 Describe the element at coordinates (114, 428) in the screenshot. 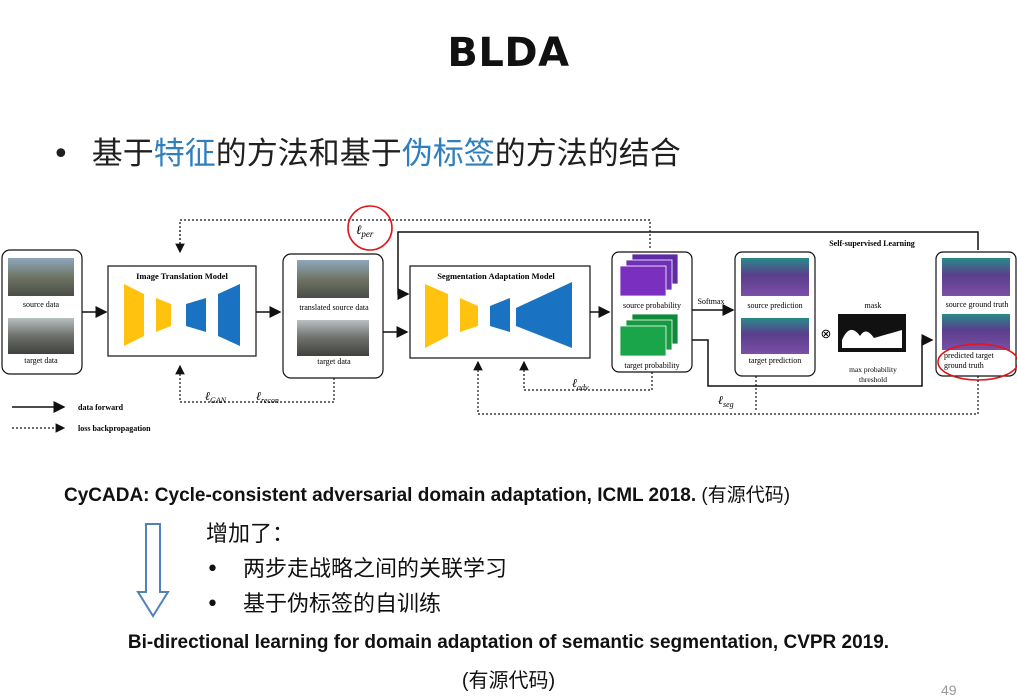

I see `legend-loss-backpropagation: loss backpropagation` at that location.